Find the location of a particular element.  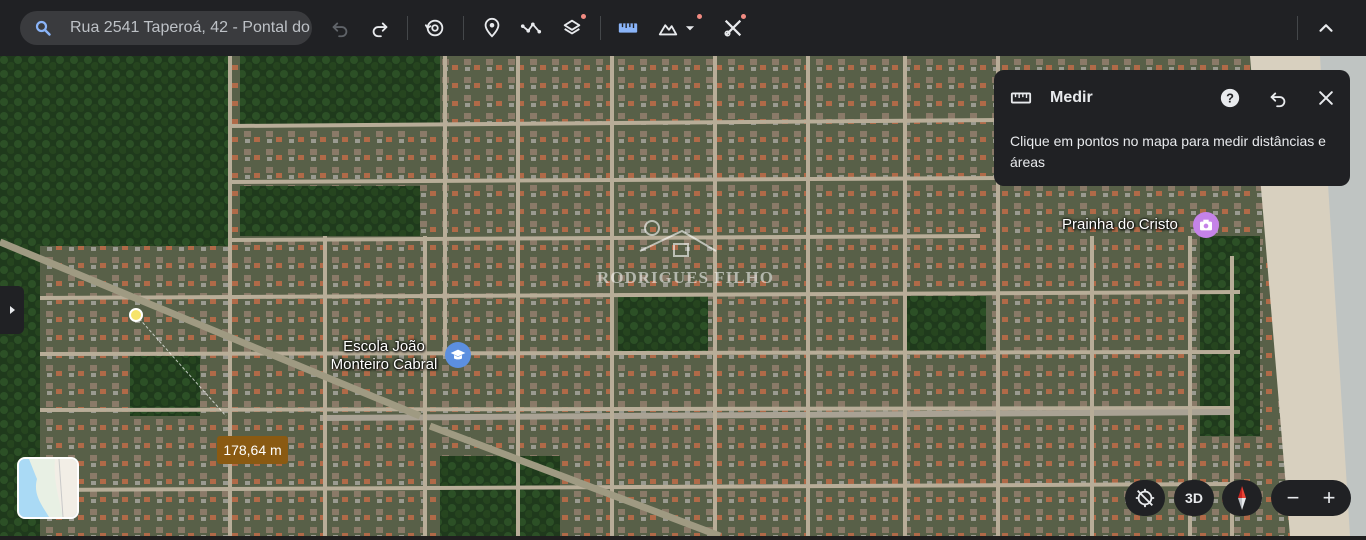

no-rotation-icon is located at coordinates (1145, 498).